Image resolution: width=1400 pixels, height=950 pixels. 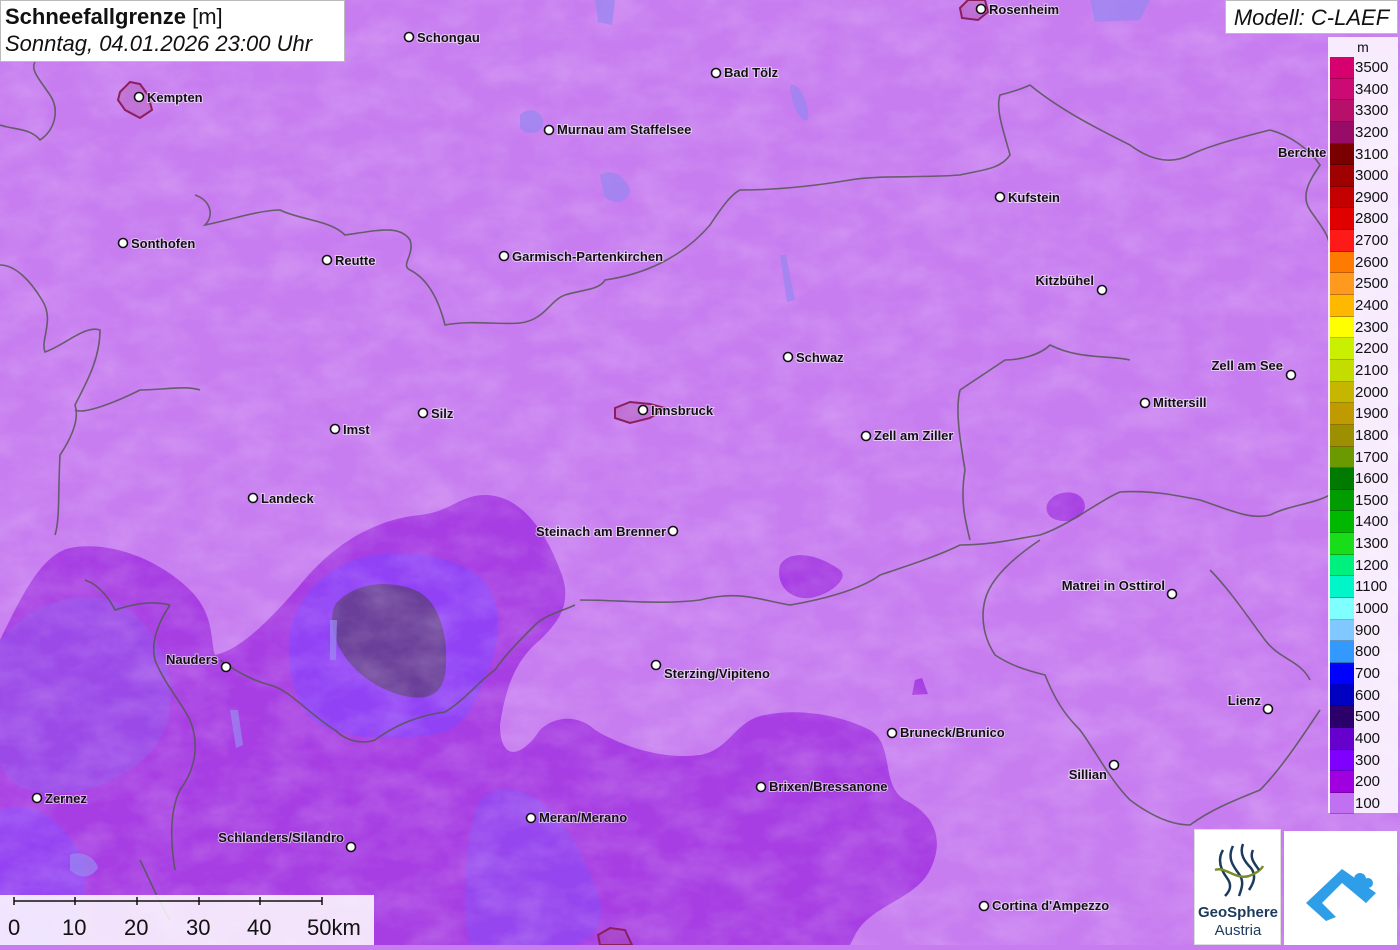 I want to click on legend-item: 2400, so click(x=1363, y=306).